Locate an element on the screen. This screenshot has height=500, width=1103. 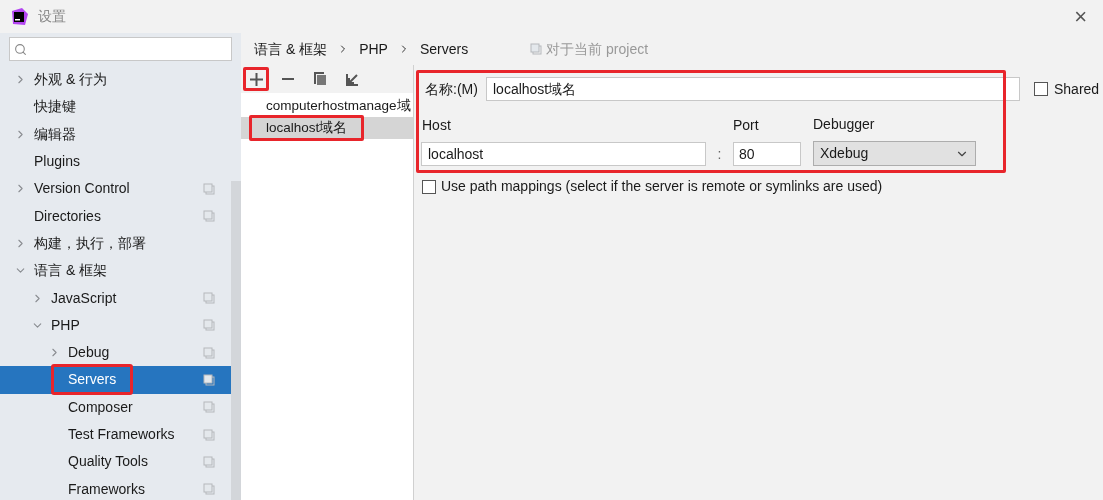
port-field: 80 is located at coordinates (767, 154).